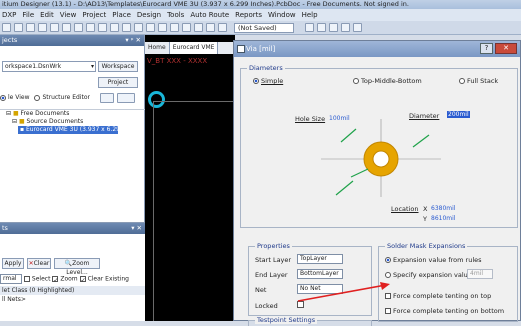 This screenshot has height=326, width=521. What do you see at coordinates (45, 113) in the screenshot?
I see `tree-root-label: Free Documents` at bounding box center [45, 113].